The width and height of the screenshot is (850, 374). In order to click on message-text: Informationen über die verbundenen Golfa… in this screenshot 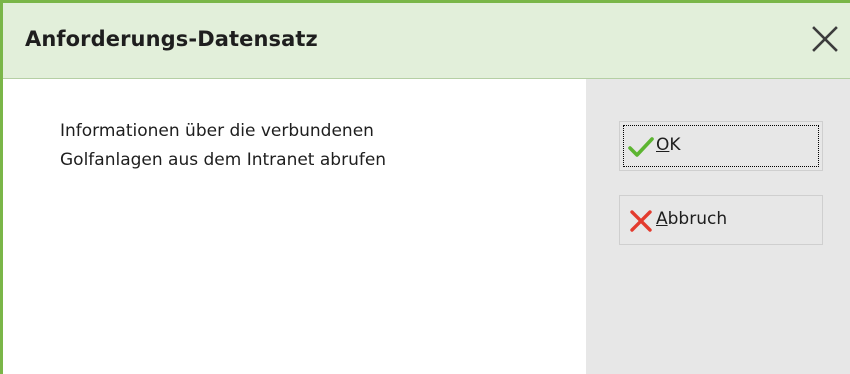, I will do `click(223, 146)`.